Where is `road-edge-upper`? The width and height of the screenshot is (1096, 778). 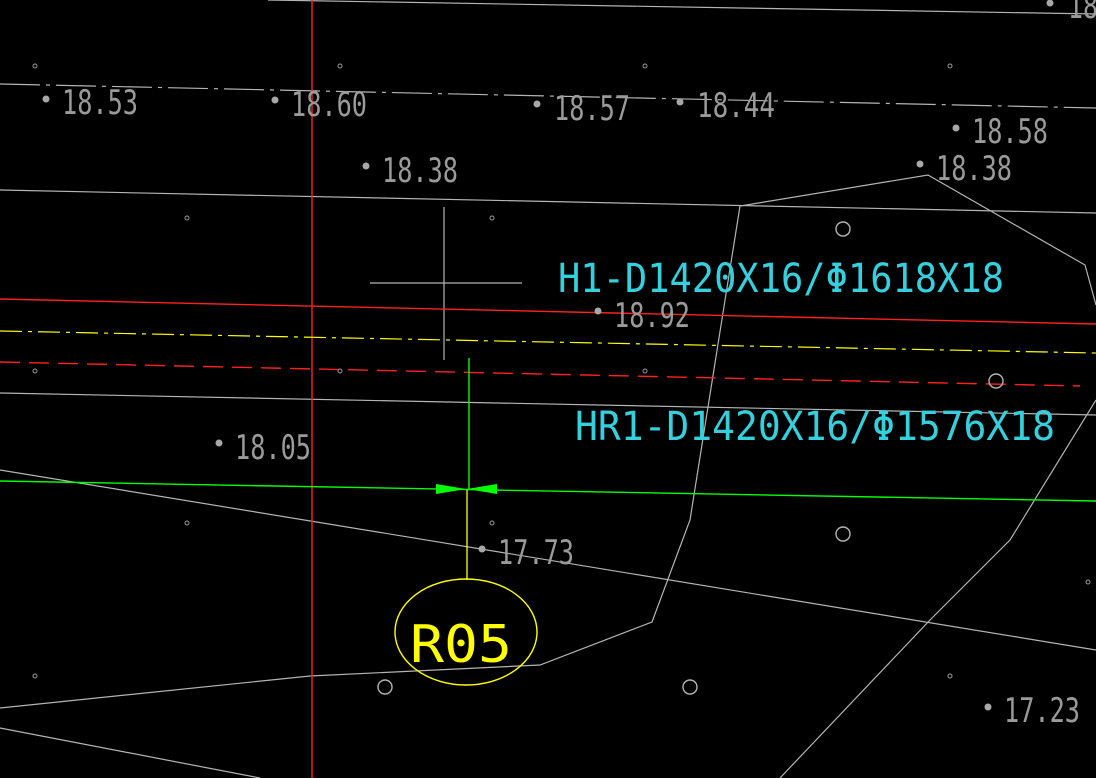
road-edge-upper is located at coordinates (548, 201).